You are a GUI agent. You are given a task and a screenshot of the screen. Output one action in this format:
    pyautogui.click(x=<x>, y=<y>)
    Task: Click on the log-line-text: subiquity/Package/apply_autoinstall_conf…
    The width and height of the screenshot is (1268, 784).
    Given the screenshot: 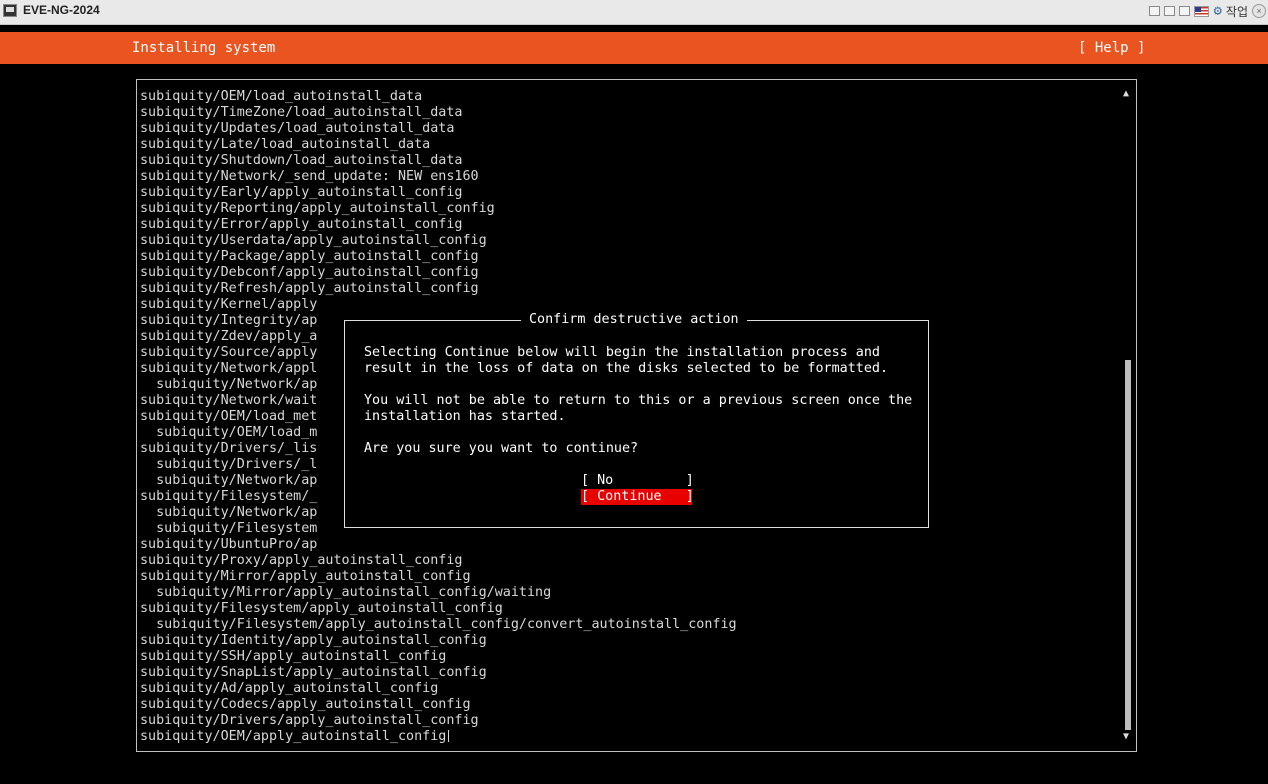 What is the action you would take?
    pyautogui.click(x=309, y=256)
    